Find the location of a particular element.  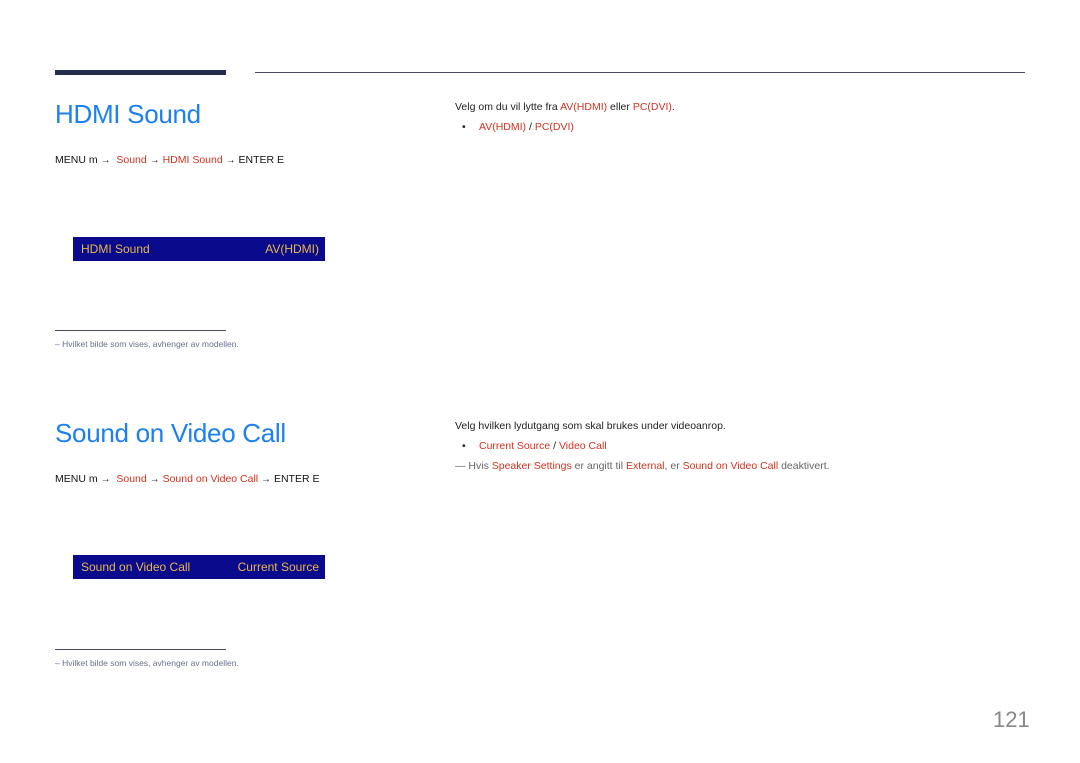

description-text: Velg om du vil lytte fra is located at coordinates (508, 107).